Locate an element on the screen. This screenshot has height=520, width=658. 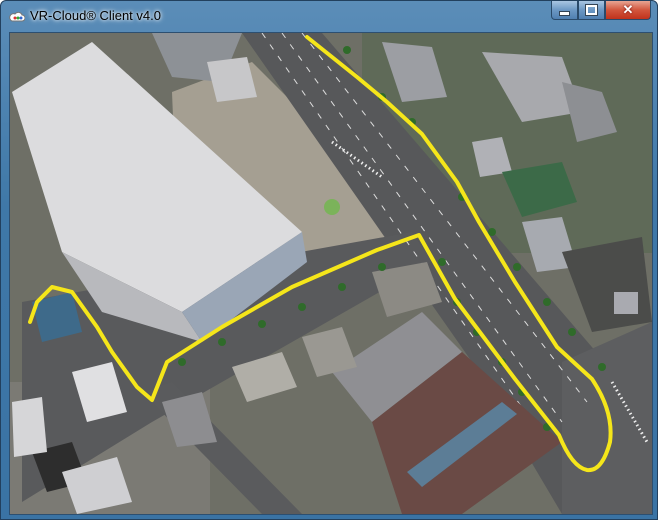
close-button: ✕ is located at coordinates (628, 10).